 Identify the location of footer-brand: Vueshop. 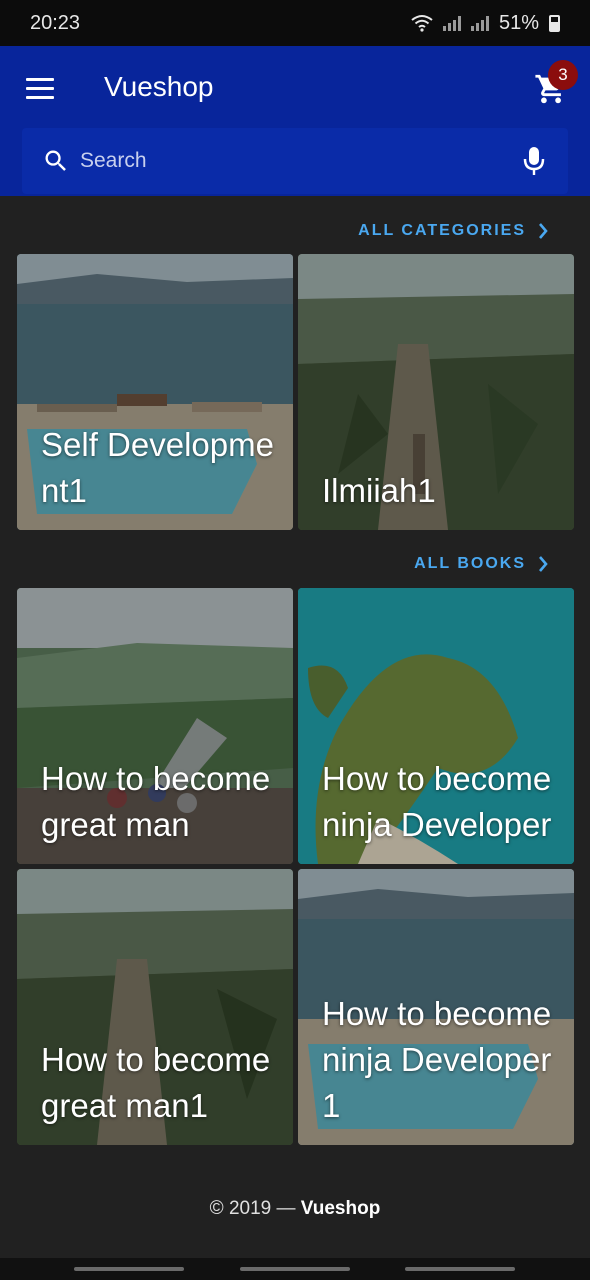
(340, 1208).